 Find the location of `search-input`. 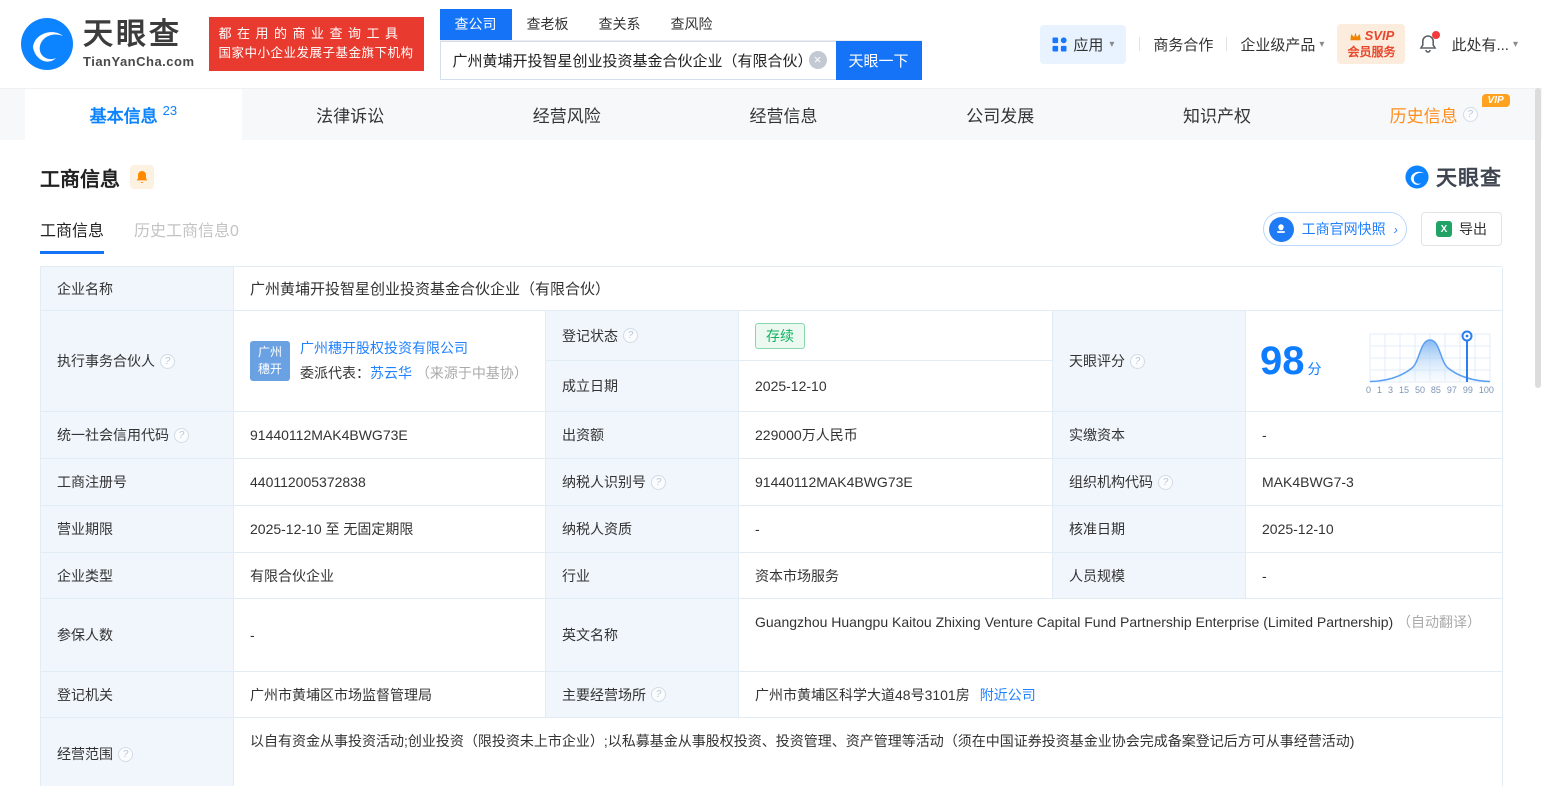

search-input is located at coordinates (638, 60).